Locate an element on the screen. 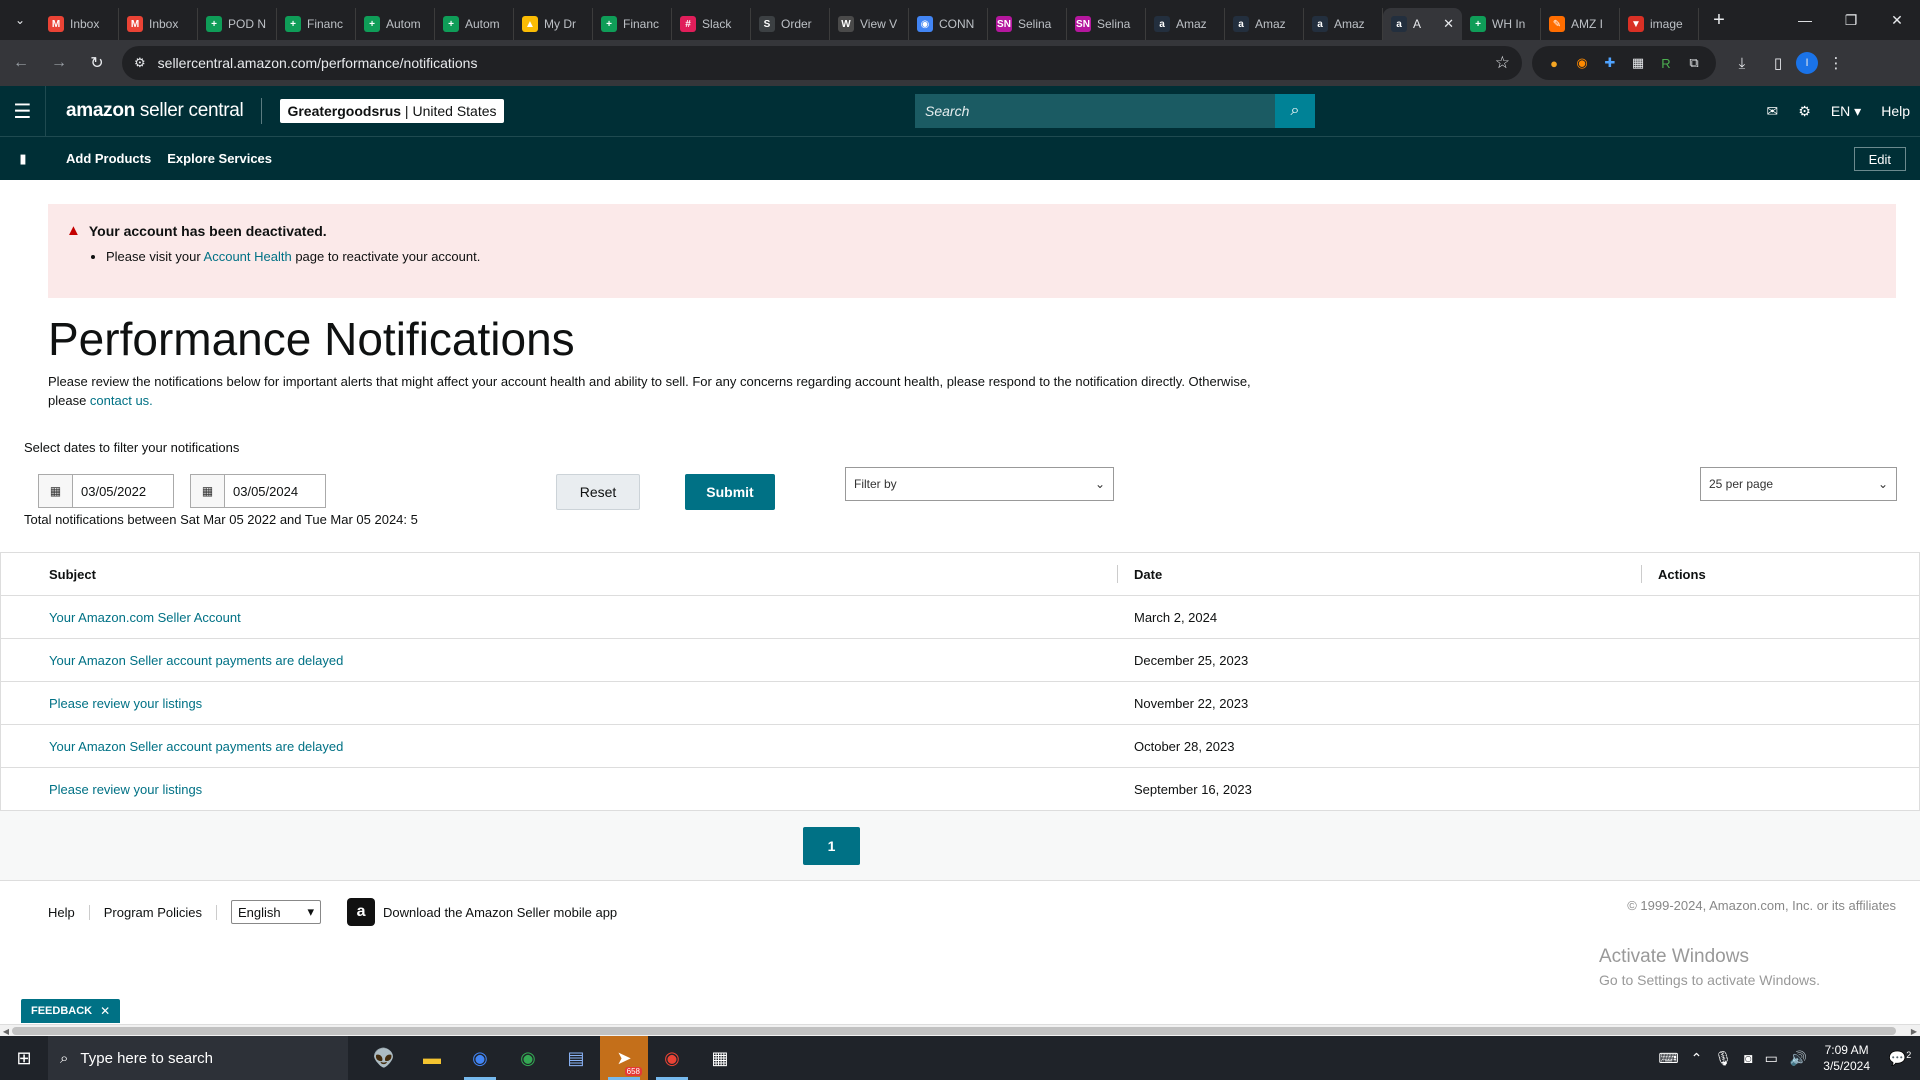  orange-extension-icon: ◉ is located at coordinates (1582, 63).